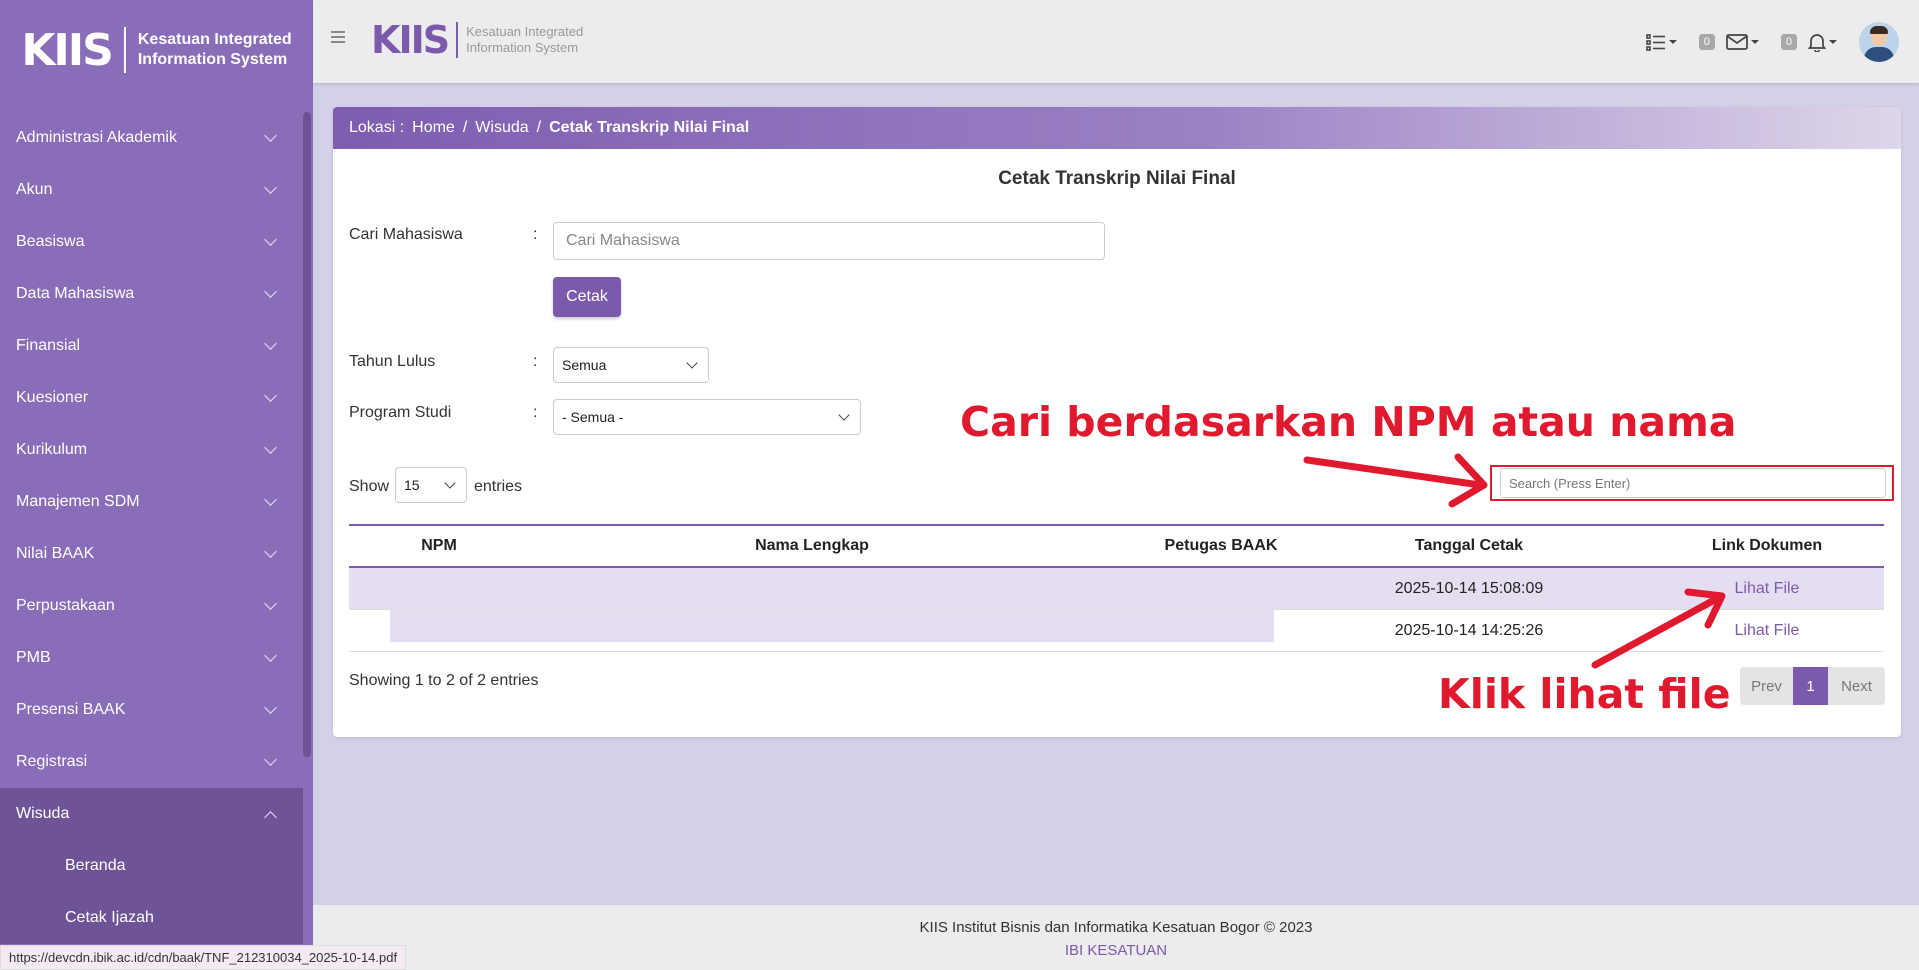 The width and height of the screenshot is (1919, 970). What do you see at coordinates (43, 813) in the screenshot?
I see `sidebar-item-label: Wisuda` at bounding box center [43, 813].